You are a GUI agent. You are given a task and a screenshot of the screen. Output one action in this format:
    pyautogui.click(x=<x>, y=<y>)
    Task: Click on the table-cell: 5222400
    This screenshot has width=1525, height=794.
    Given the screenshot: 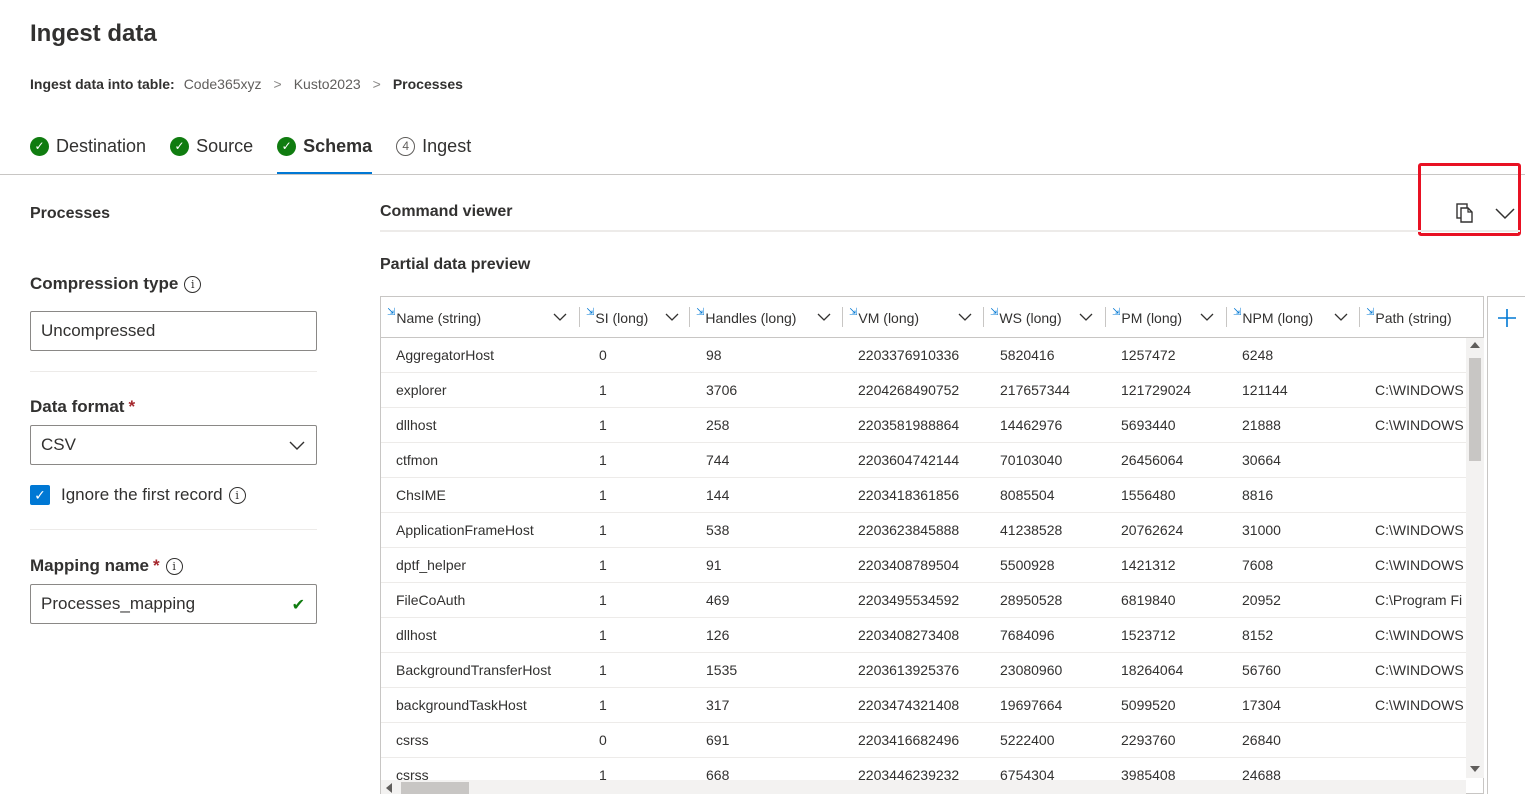 What is the action you would take?
    pyautogui.click(x=1027, y=740)
    